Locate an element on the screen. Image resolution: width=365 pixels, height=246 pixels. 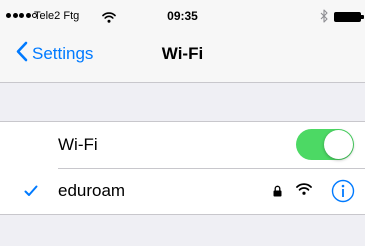
battery-icon is located at coordinates (347, 17).